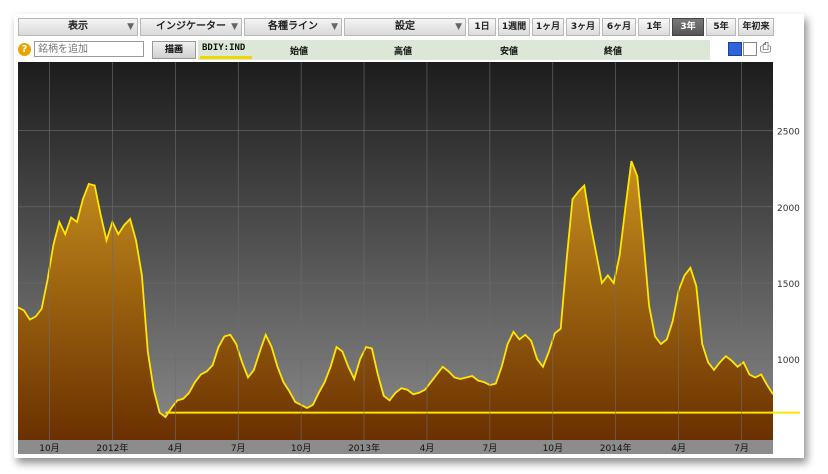  What do you see at coordinates (786, 251) in the screenshot?
I see `y-axis-panel` at bounding box center [786, 251].